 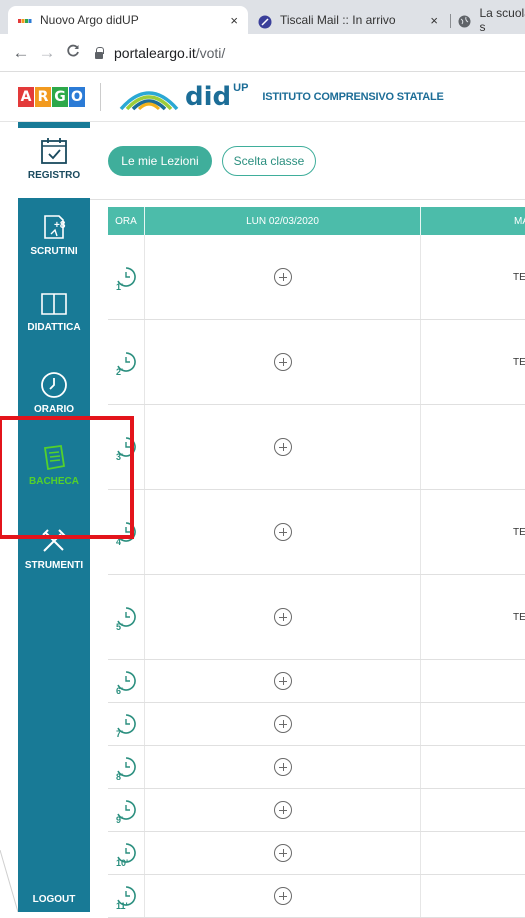 I want to click on argo-letter: A, so click(x=26, y=97).